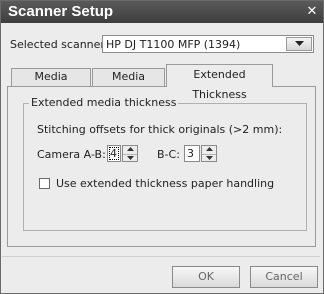  I want to click on bc-spinner, so click(209, 153).